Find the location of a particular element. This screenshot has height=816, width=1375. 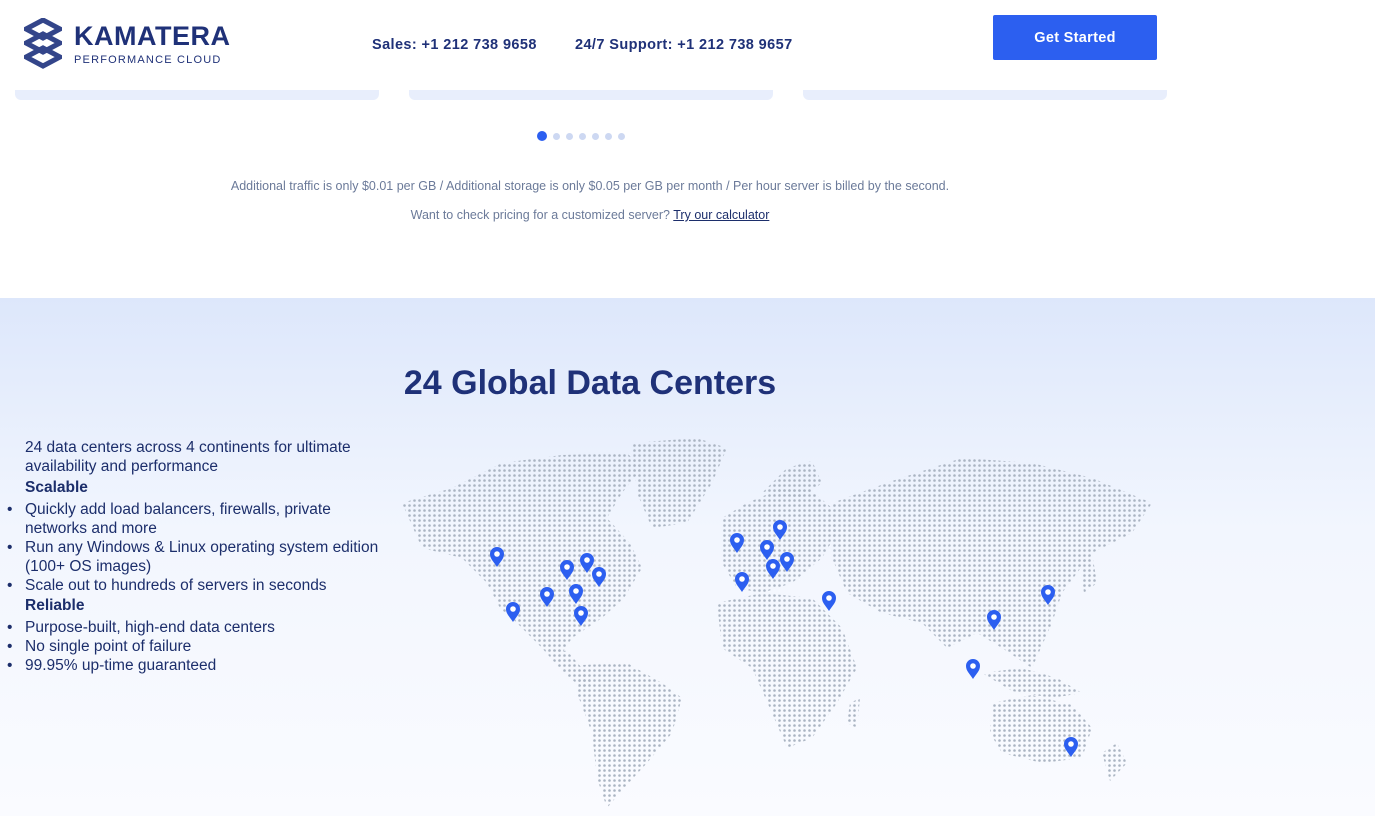

sales-phone-link: Sales: +1 212 738 9658 is located at coordinates (454, 45).